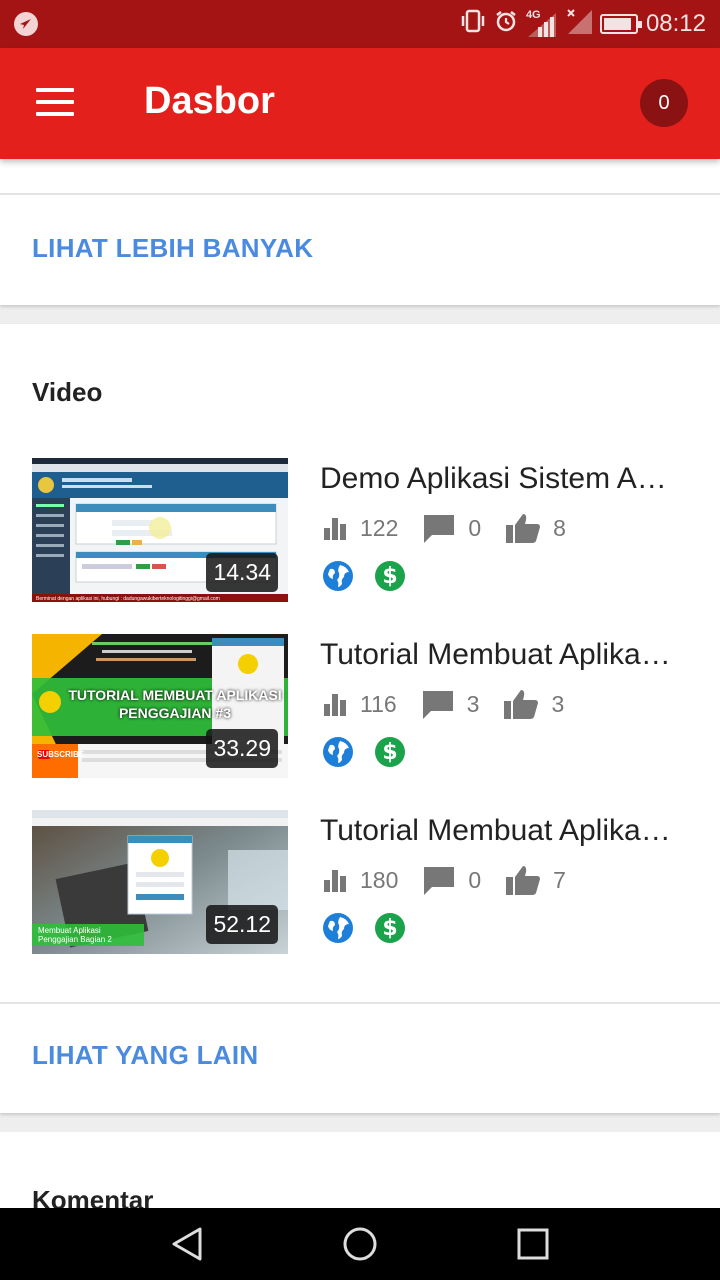  I want to click on video-stats: 122 0 8, so click(456, 528).